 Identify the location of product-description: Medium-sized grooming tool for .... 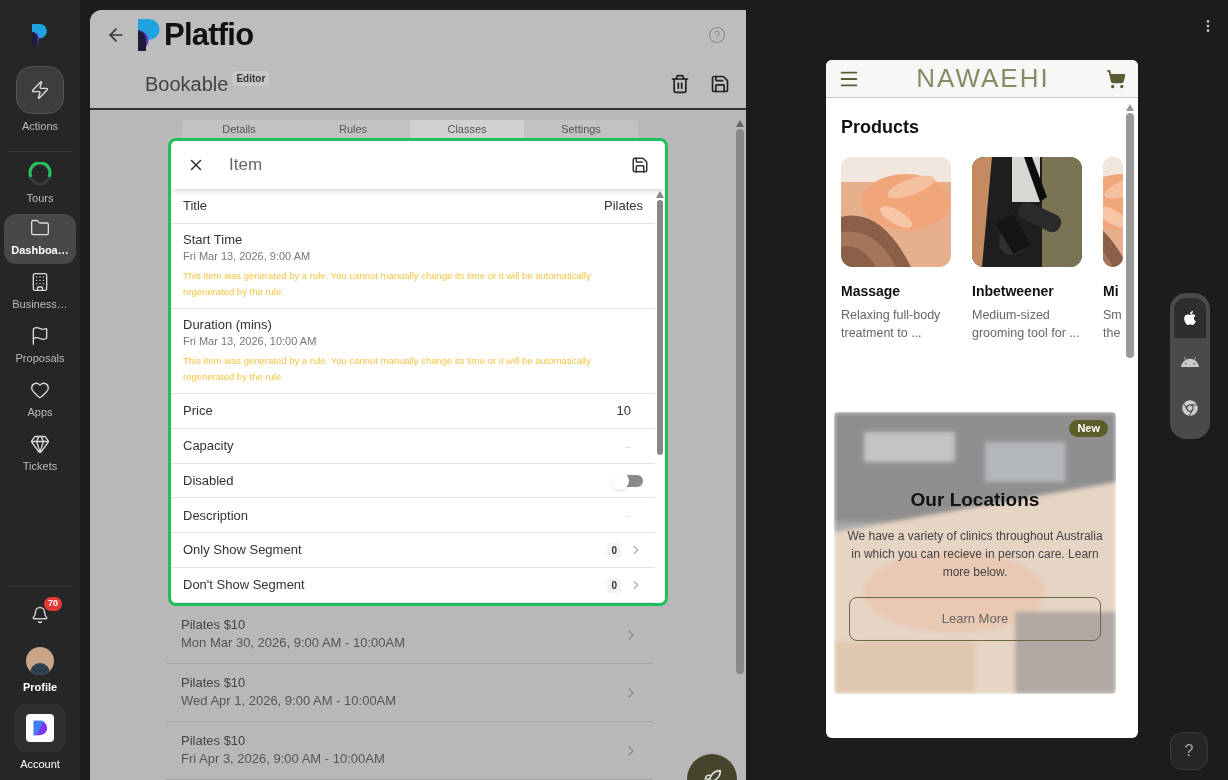
(1026, 324).